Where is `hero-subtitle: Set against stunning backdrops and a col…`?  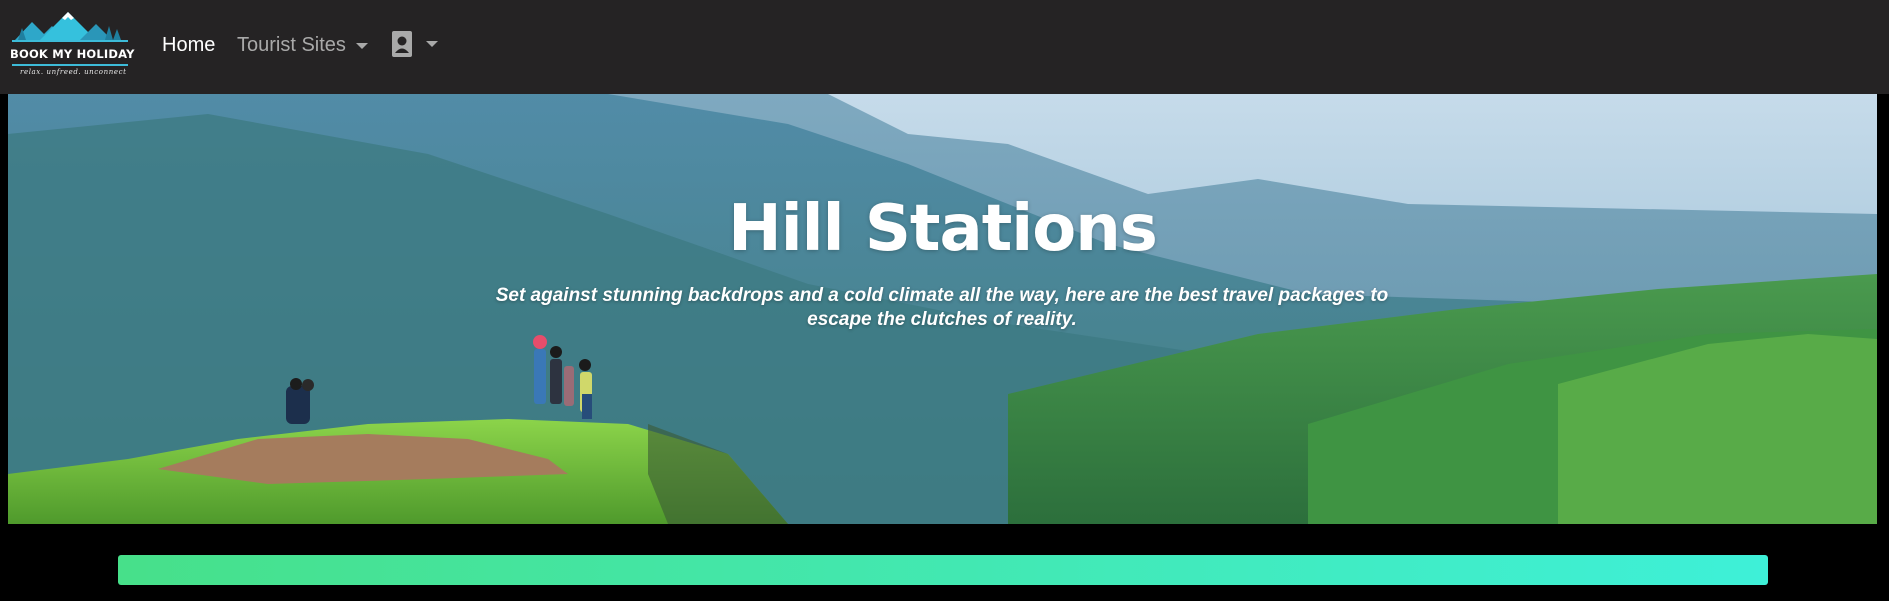
hero-subtitle: Set against stunning backdrops and a col… is located at coordinates (942, 307).